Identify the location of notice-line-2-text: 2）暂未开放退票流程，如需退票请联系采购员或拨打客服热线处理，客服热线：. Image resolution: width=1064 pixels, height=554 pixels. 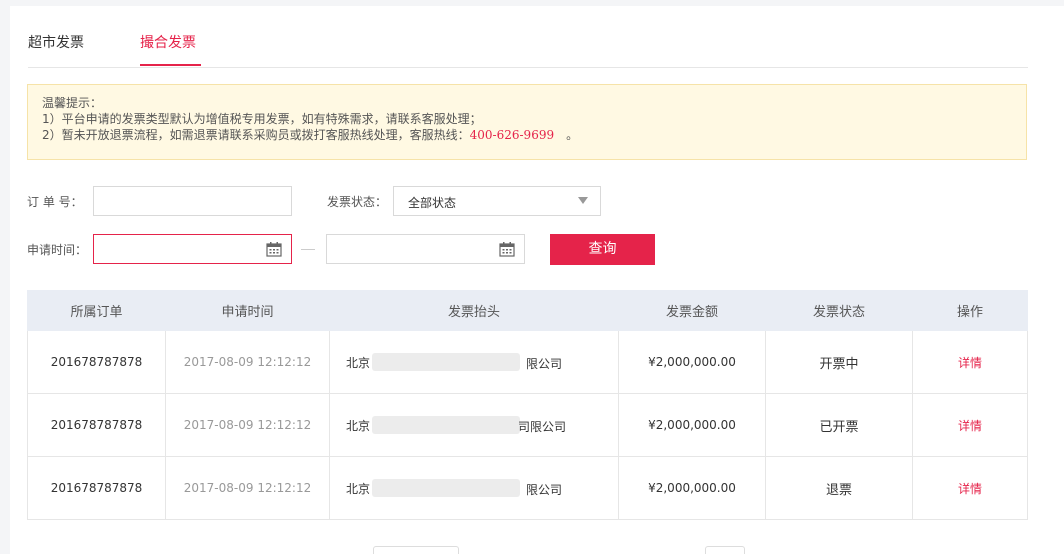
(256, 135).